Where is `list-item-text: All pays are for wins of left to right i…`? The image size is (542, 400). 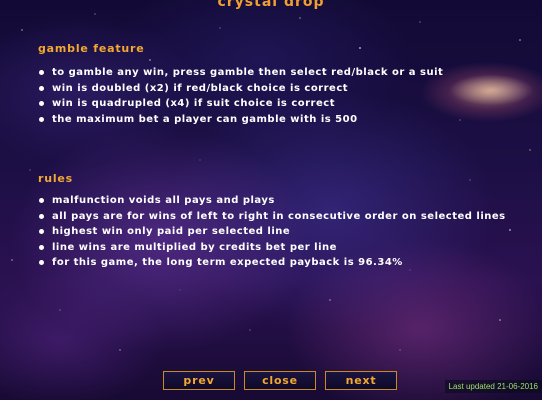
list-item-text: All pays are for wins of left to right i… is located at coordinates (279, 216).